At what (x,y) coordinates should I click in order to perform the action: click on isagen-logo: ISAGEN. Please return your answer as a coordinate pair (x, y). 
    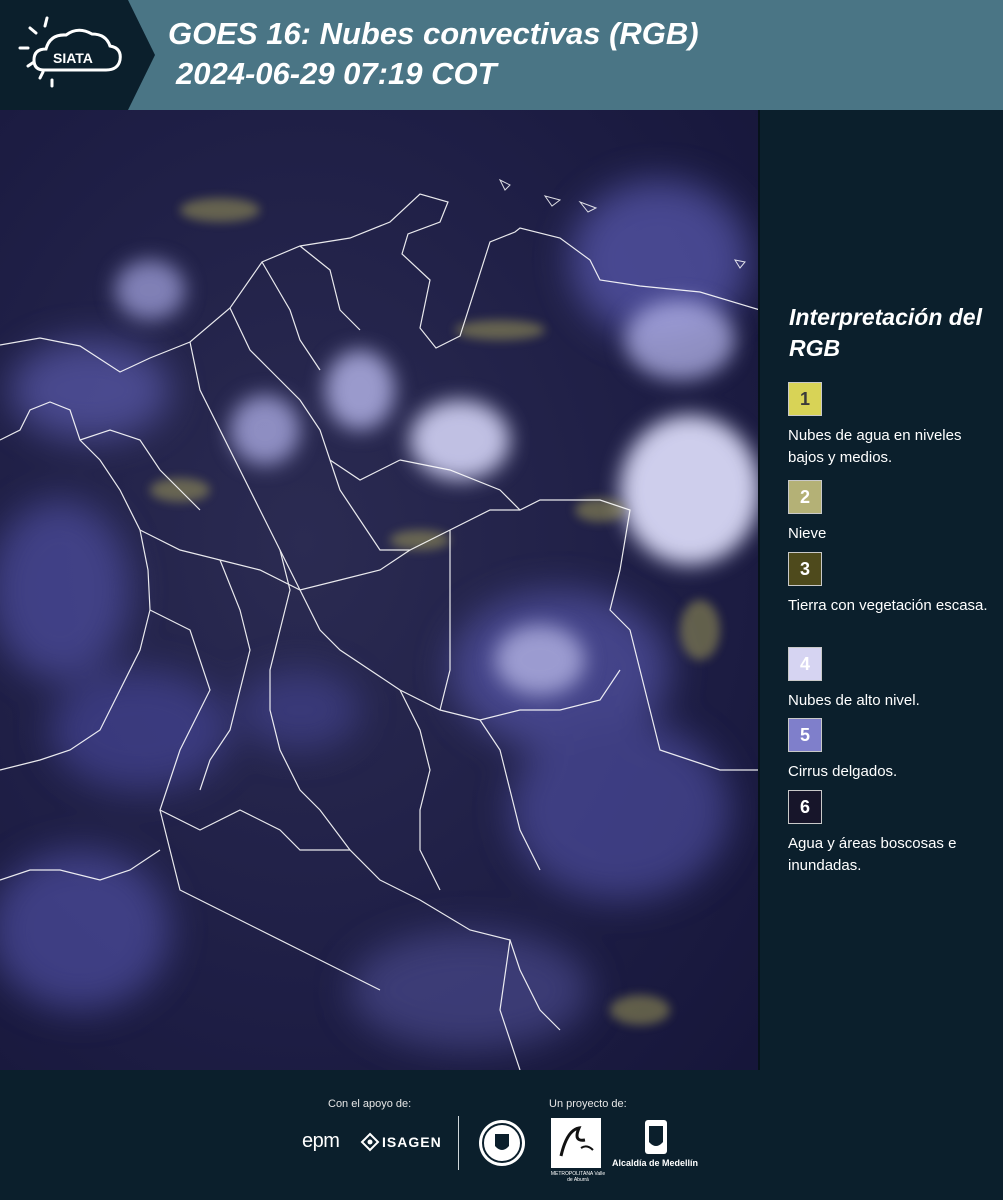
    Looking at the image, I should click on (412, 1142).